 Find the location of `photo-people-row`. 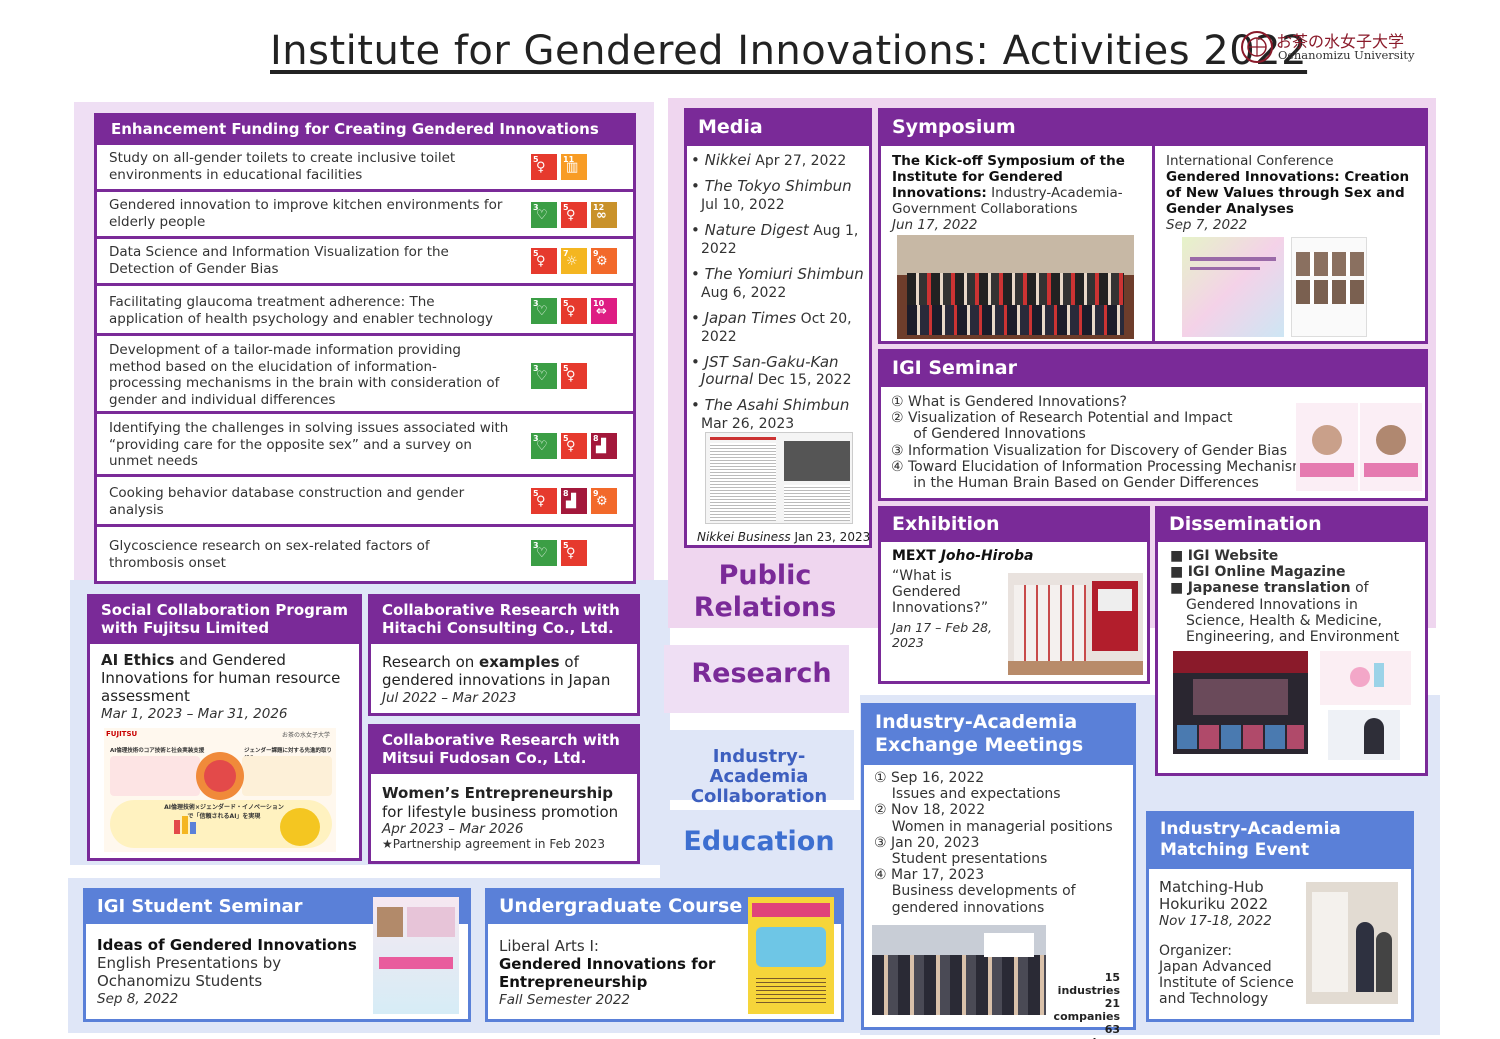

photo-people-row is located at coordinates (1015, 320).